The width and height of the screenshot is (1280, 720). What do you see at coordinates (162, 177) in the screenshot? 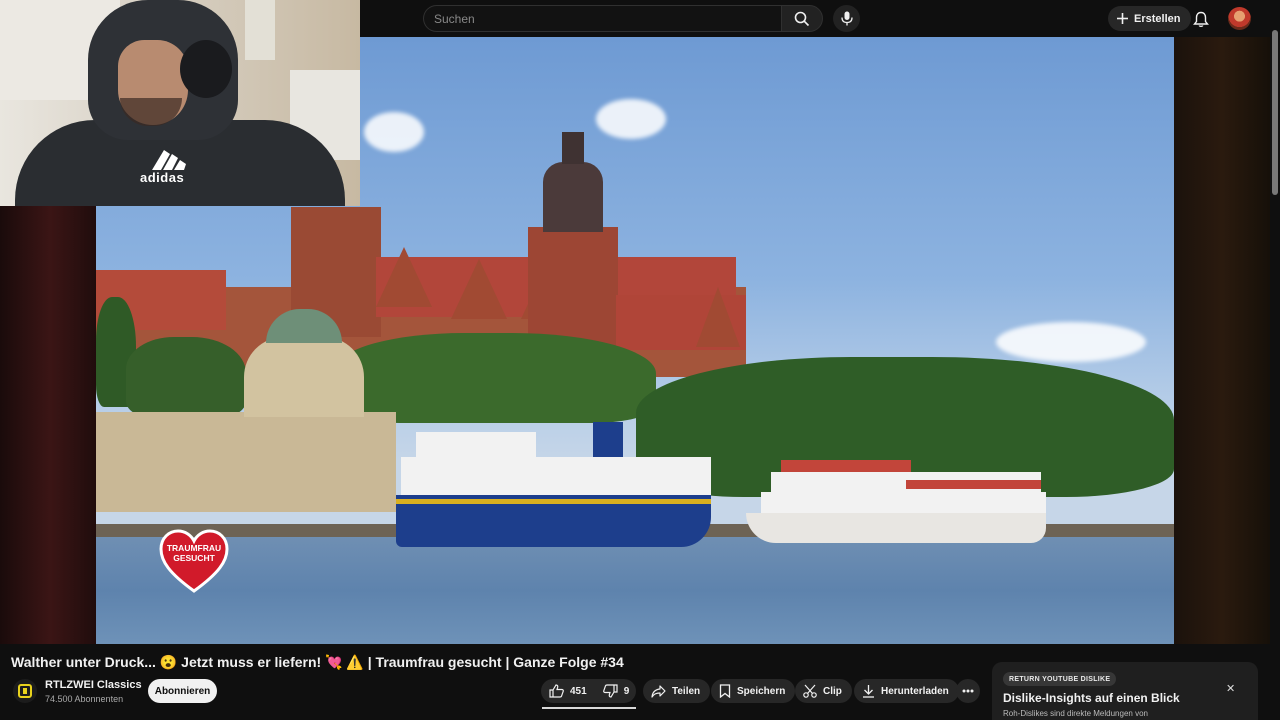
I see `webcam-shirt-text: adidas` at bounding box center [162, 177].